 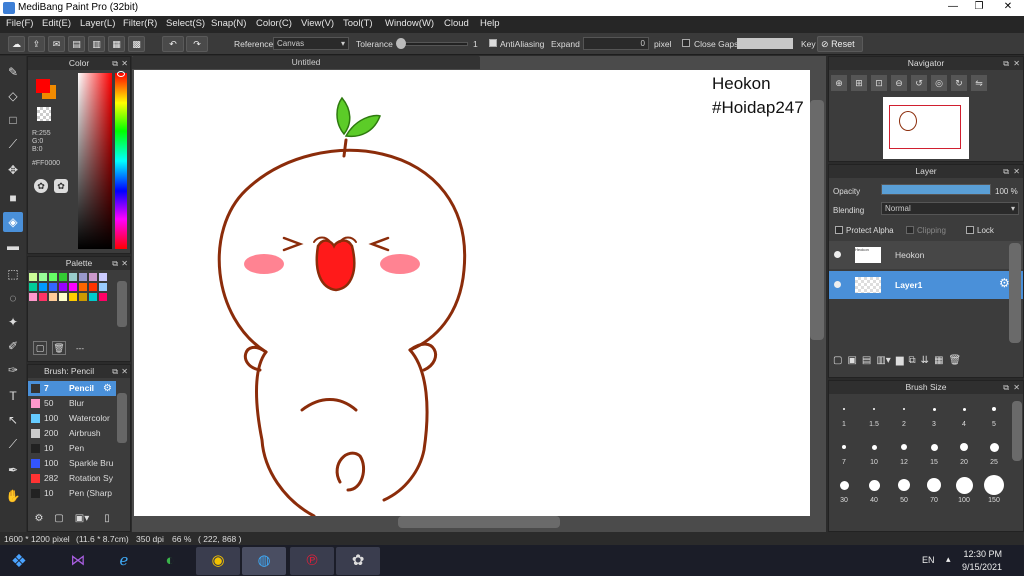 I want to click on pen-tool-icon: ✒, so click(x=13, y=470).